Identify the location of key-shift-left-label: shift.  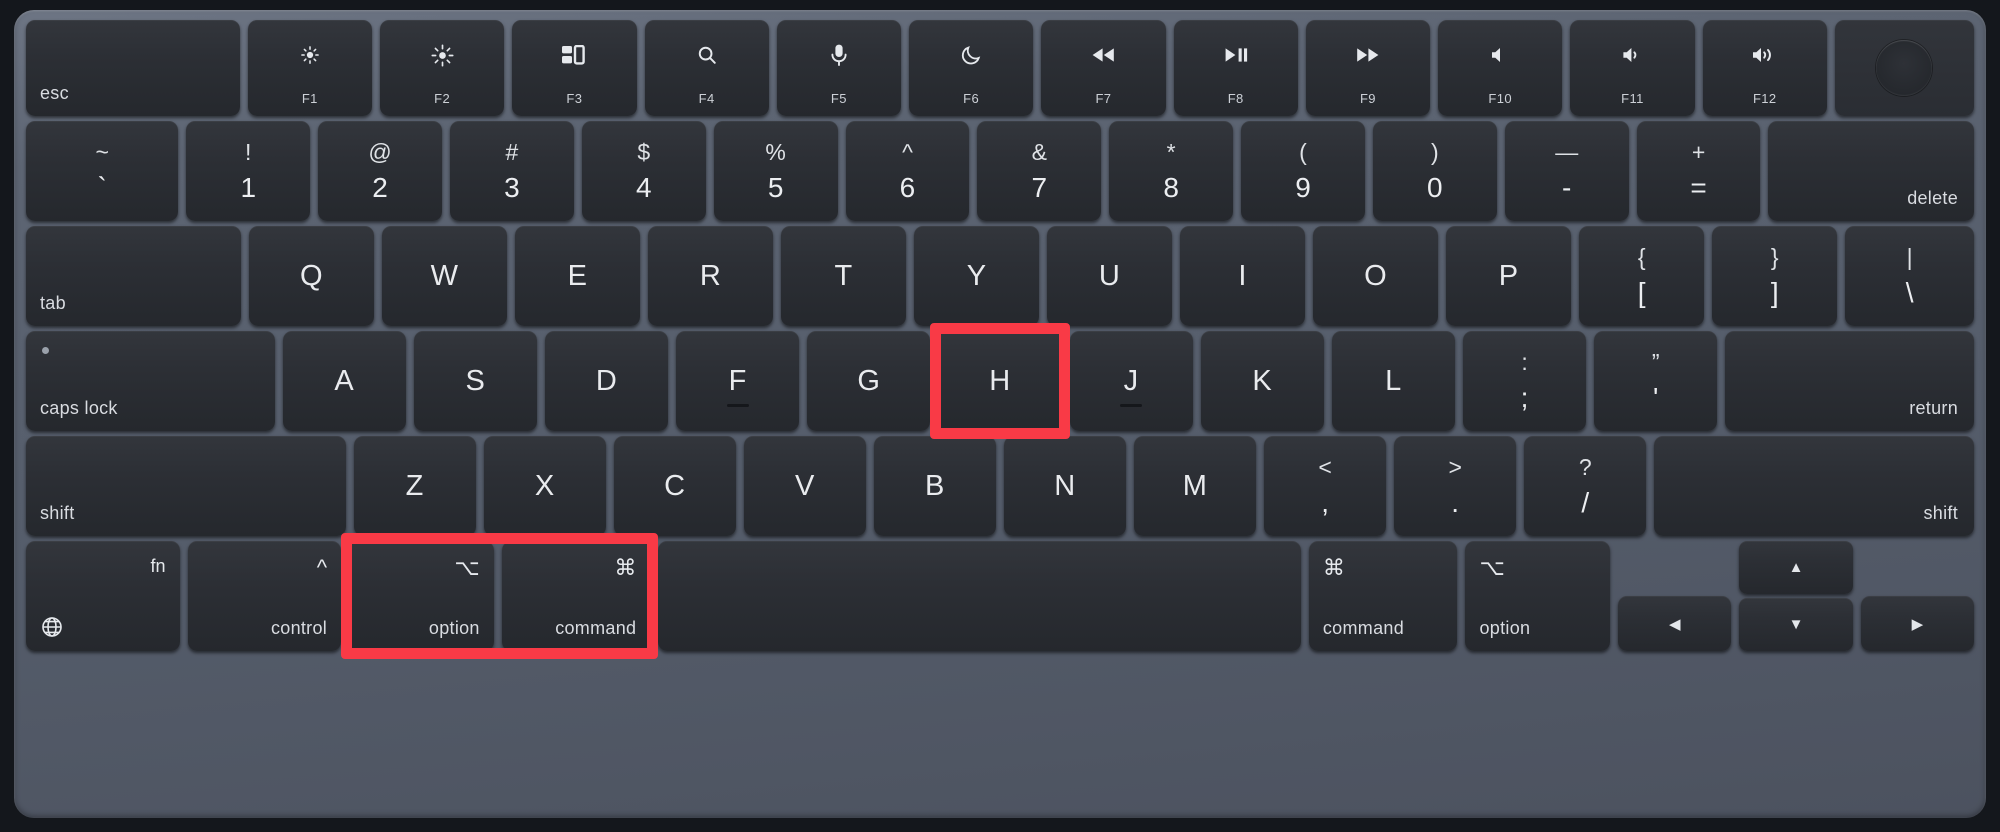
(57, 513).